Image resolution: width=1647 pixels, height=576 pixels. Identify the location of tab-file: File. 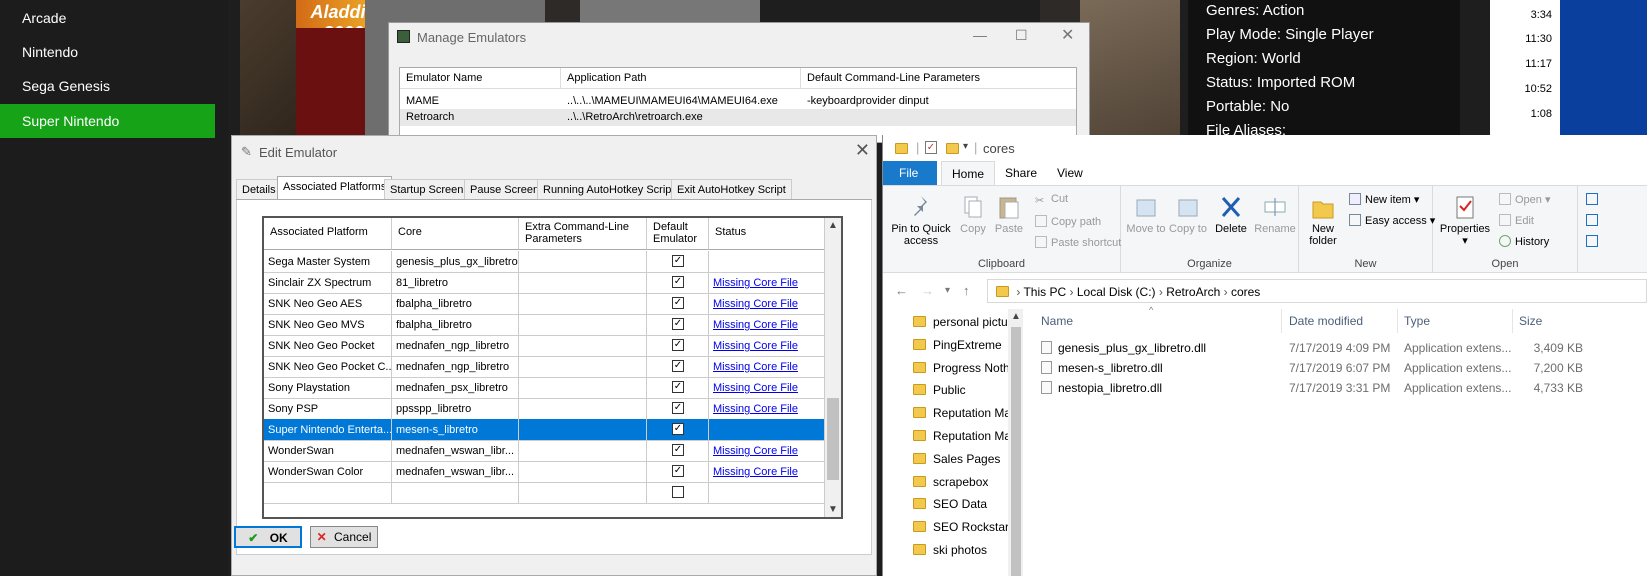
(910, 173).